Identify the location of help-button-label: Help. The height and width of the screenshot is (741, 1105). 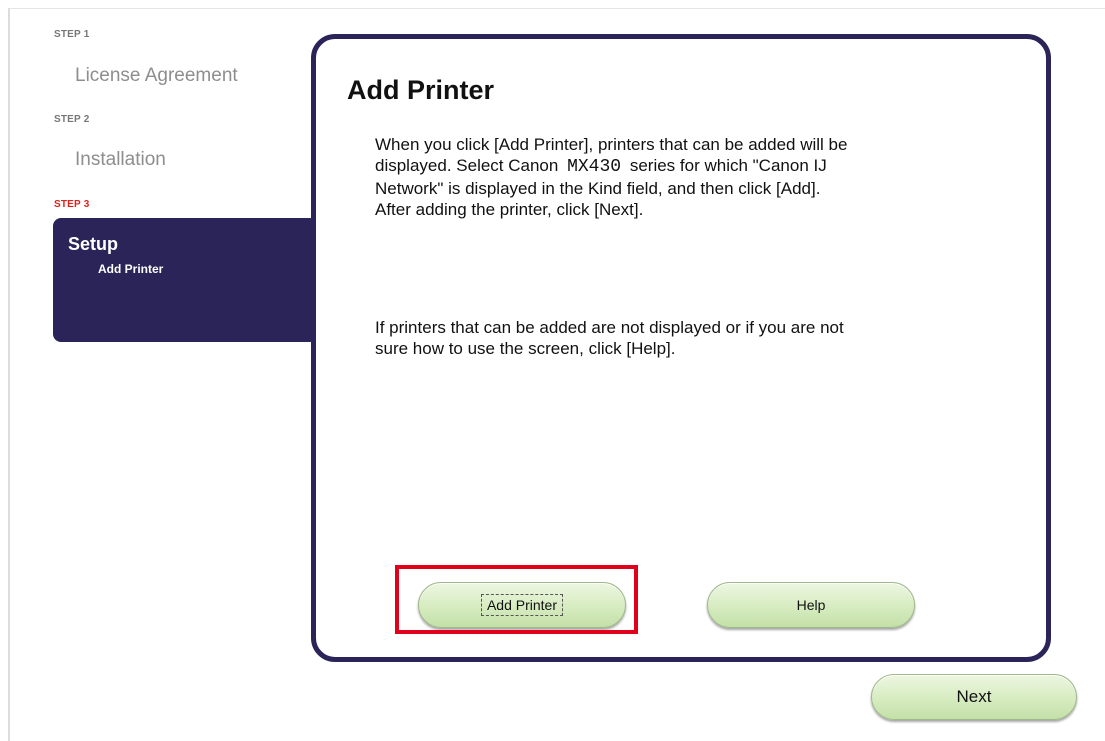
(811, 605).